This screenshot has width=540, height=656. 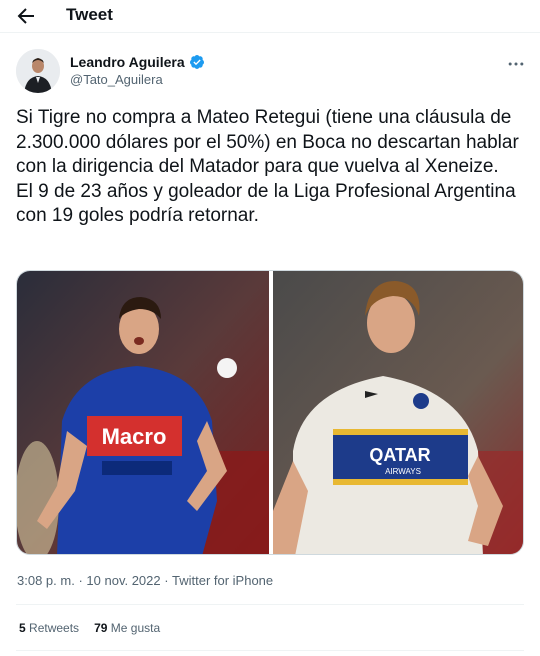 What do you see at coordinates (116, 80) in the screenshot?
I see `author-handle: @Tato_Aguilera` at bounding box center [116, 80].